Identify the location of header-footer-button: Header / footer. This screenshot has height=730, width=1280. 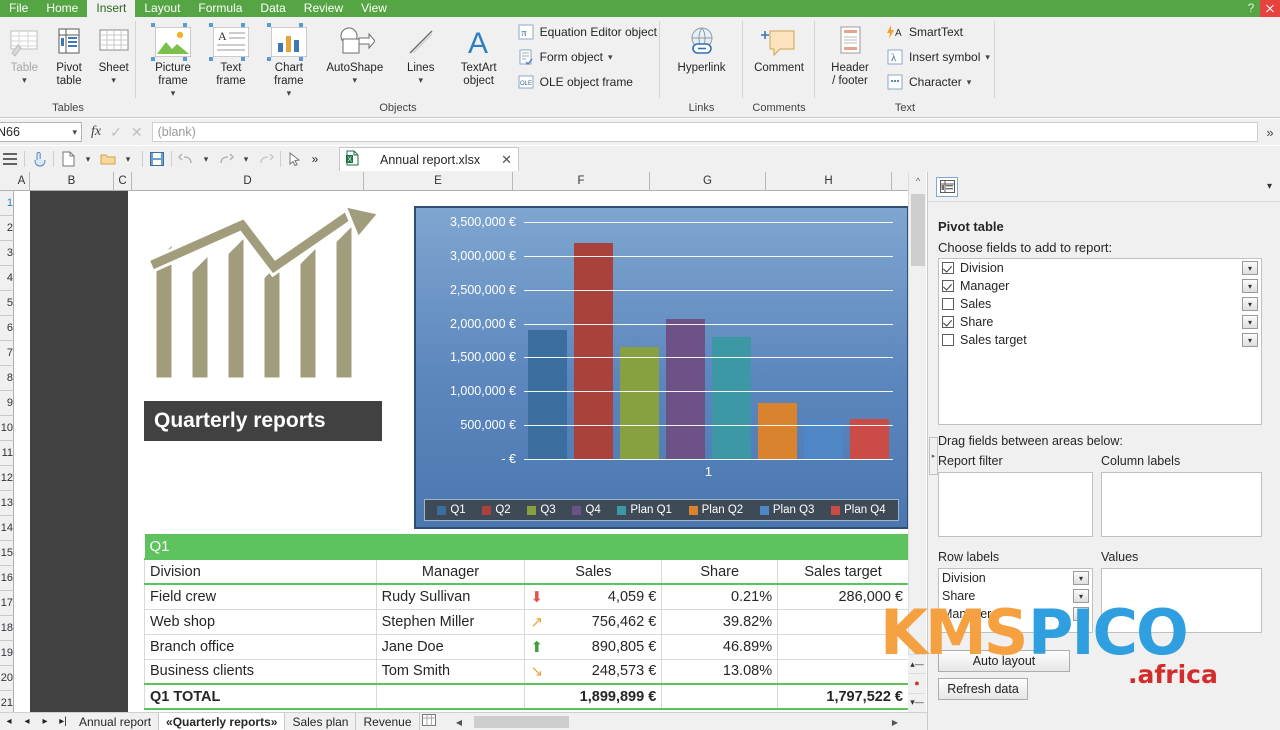
(850, 55).